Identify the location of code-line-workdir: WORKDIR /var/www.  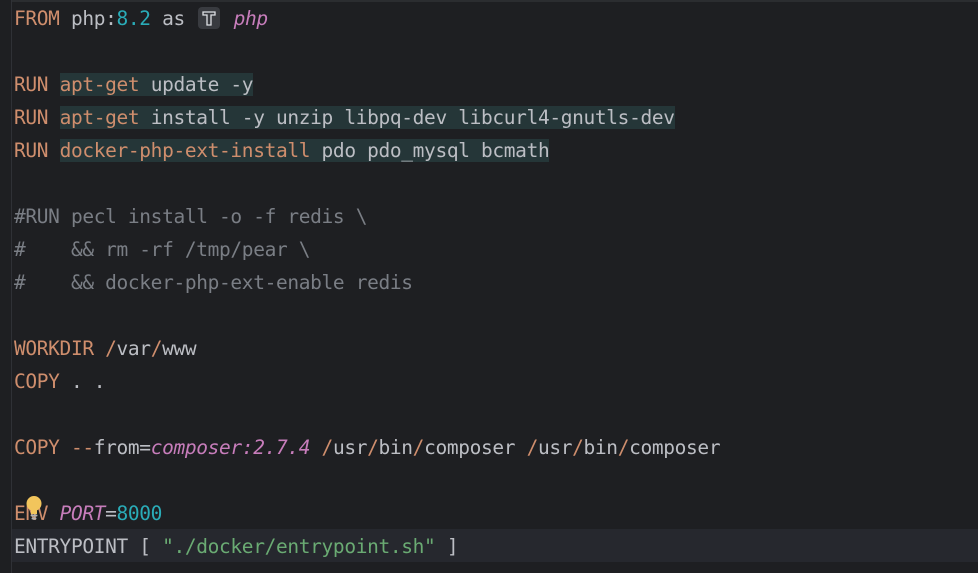
(105, 348).